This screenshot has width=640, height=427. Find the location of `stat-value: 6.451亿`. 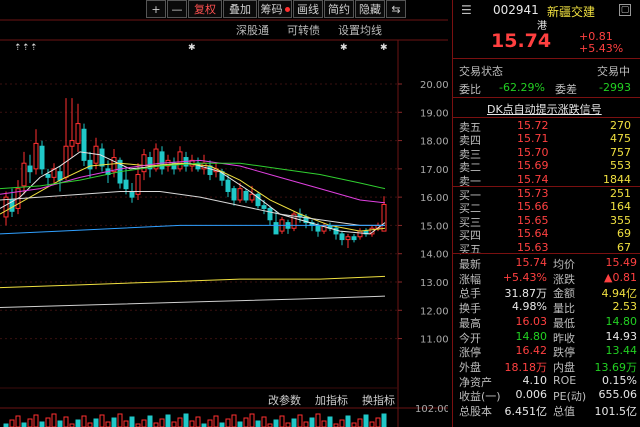

stat-value: 6.451亿 is located at coordinates (526, 411).